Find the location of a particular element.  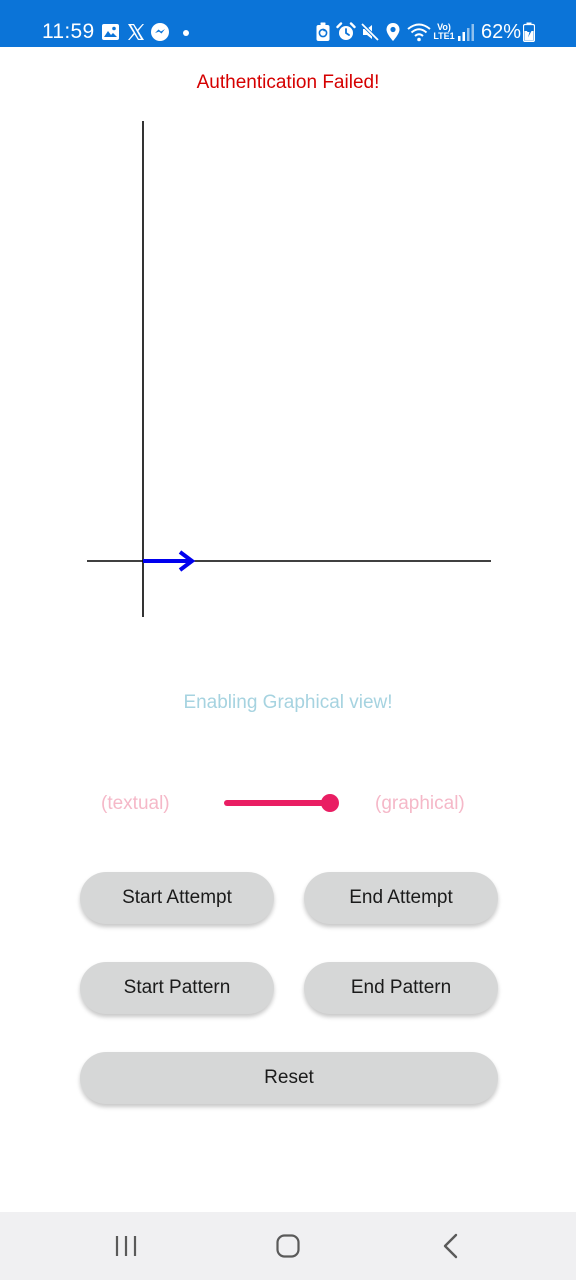

status-time: 11:59 is located at coordinates (68, 31).